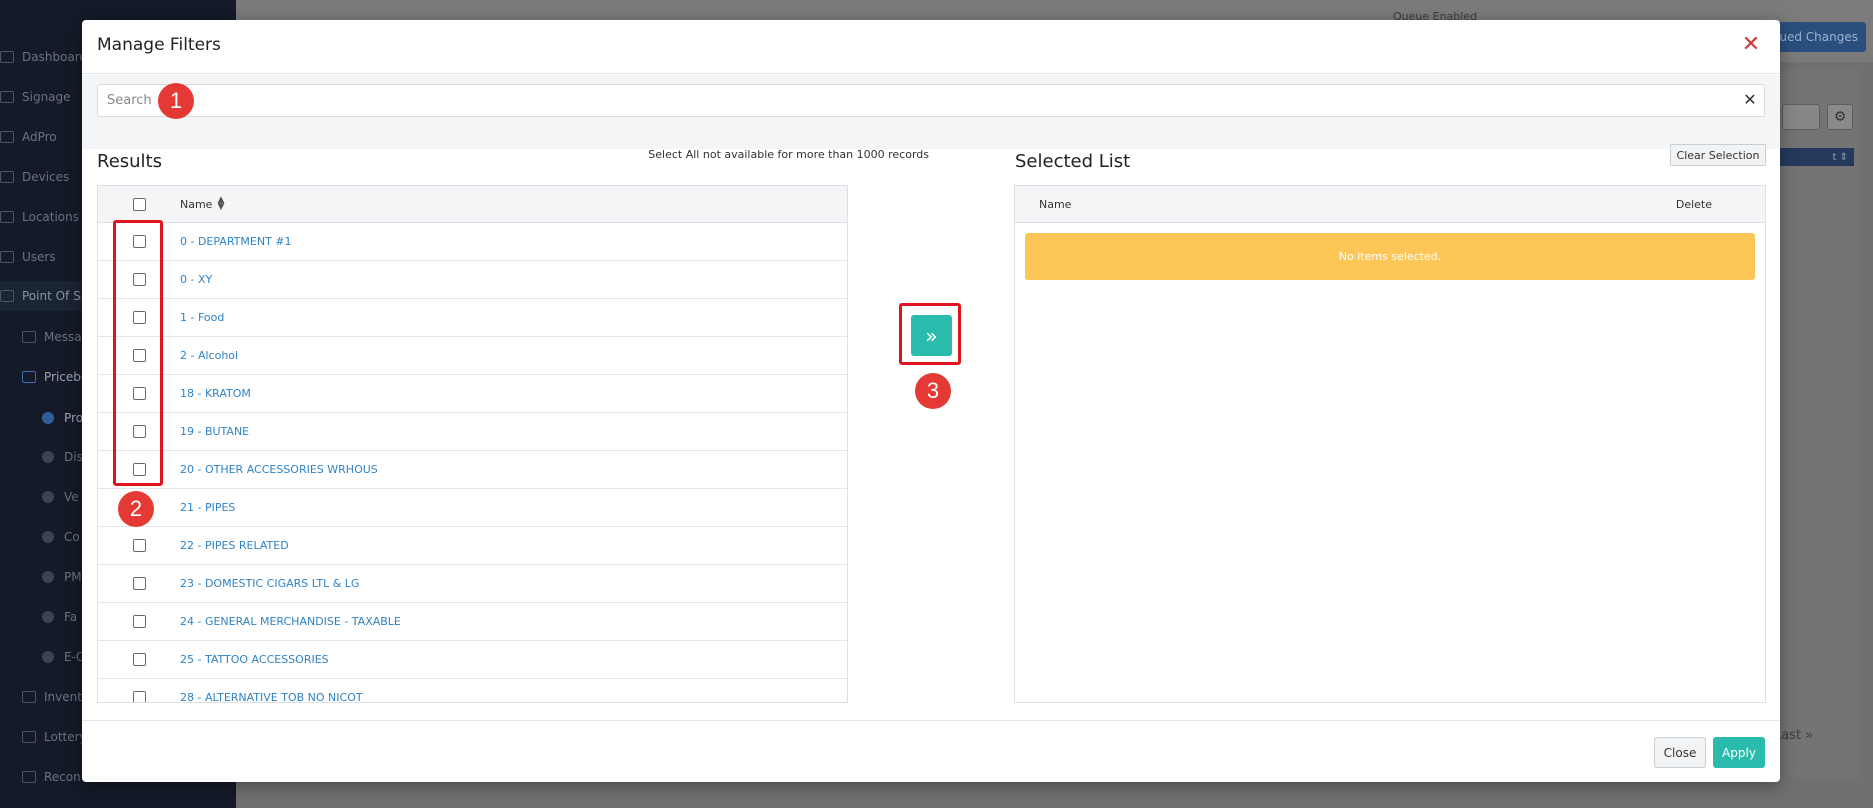 Image resolution: width=1873 pixels, height=808 pixels. What do you see at coordinates (207, 507) in the screenshot?
I see `row-name-link: 21 - PIPES` at bounding box center [207, 507].